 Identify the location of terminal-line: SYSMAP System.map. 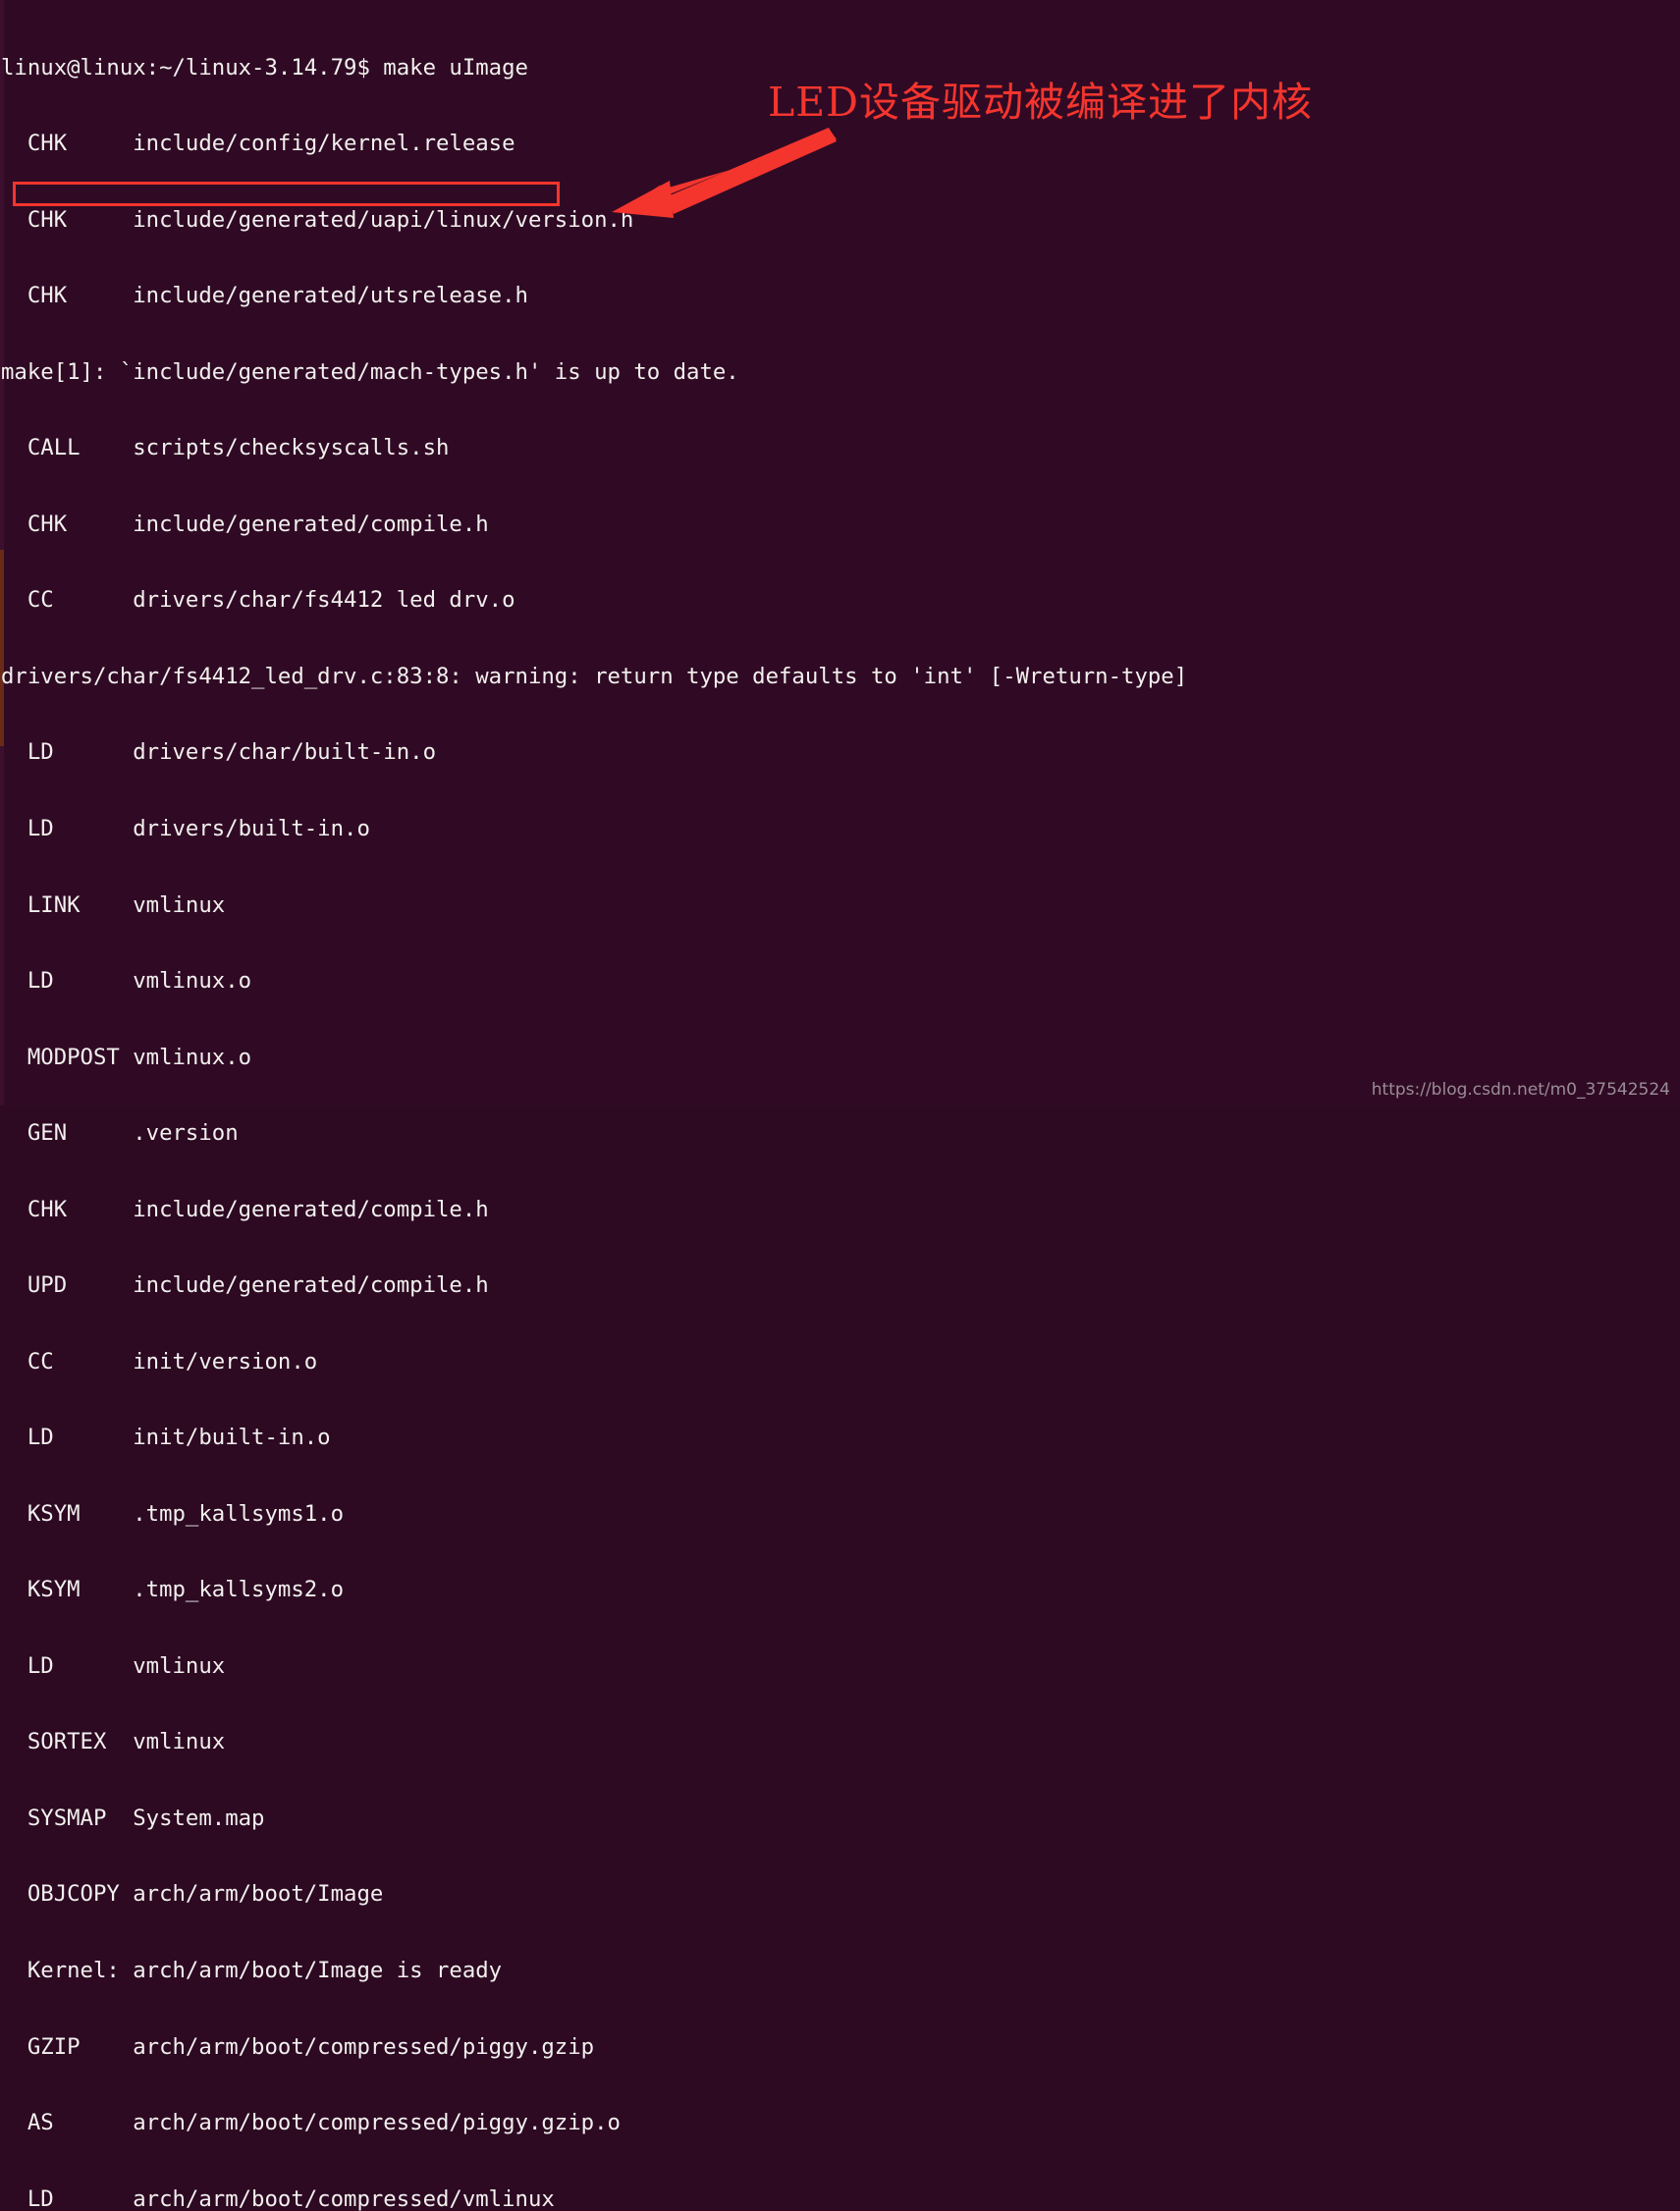
(133, 1818).